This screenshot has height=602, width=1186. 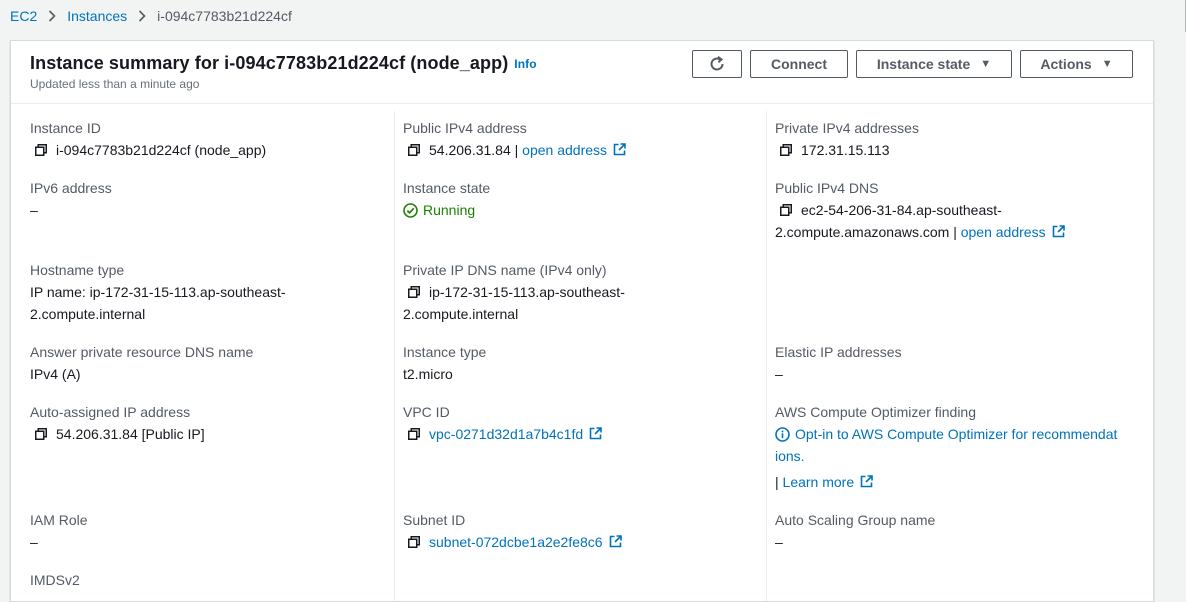 I want to click on private-dns-value: ip-172-31-15-113.ap-southeast-, so click(x=516, y=292).